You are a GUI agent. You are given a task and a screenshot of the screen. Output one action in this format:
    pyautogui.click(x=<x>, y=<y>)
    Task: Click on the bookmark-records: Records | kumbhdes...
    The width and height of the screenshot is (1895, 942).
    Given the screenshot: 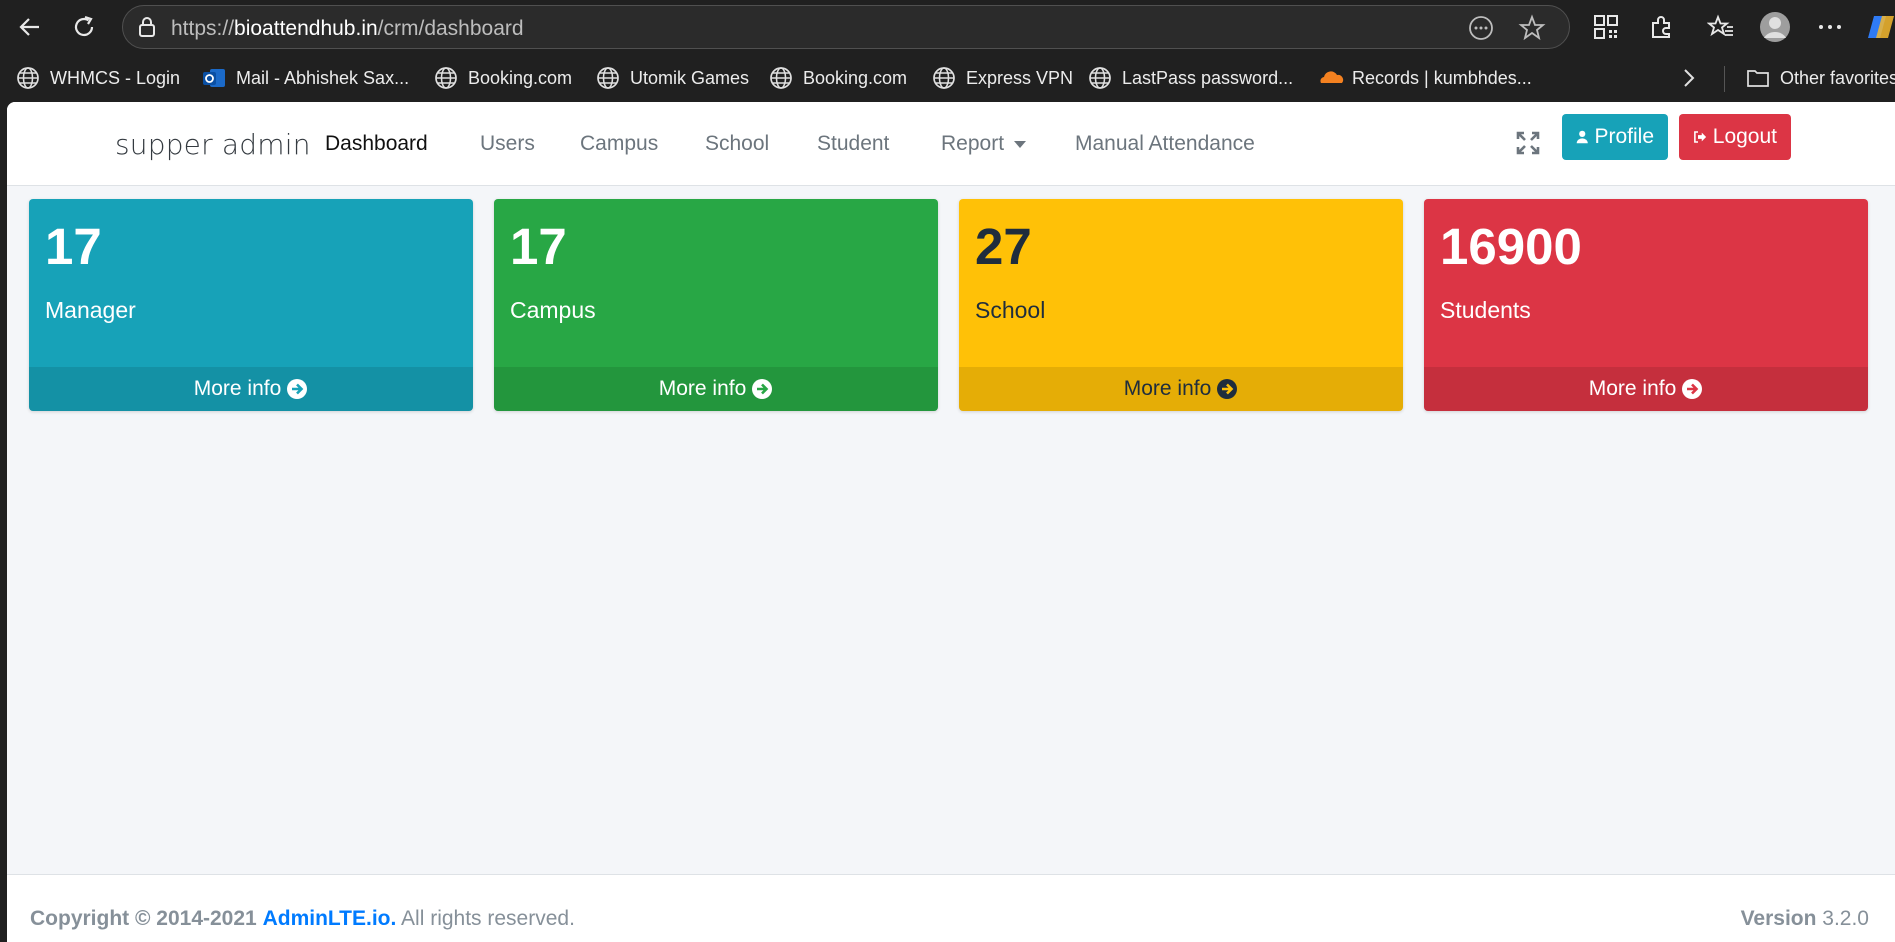 What is the action you would take?
    pyautogui.click(x=1425, y=78)
    